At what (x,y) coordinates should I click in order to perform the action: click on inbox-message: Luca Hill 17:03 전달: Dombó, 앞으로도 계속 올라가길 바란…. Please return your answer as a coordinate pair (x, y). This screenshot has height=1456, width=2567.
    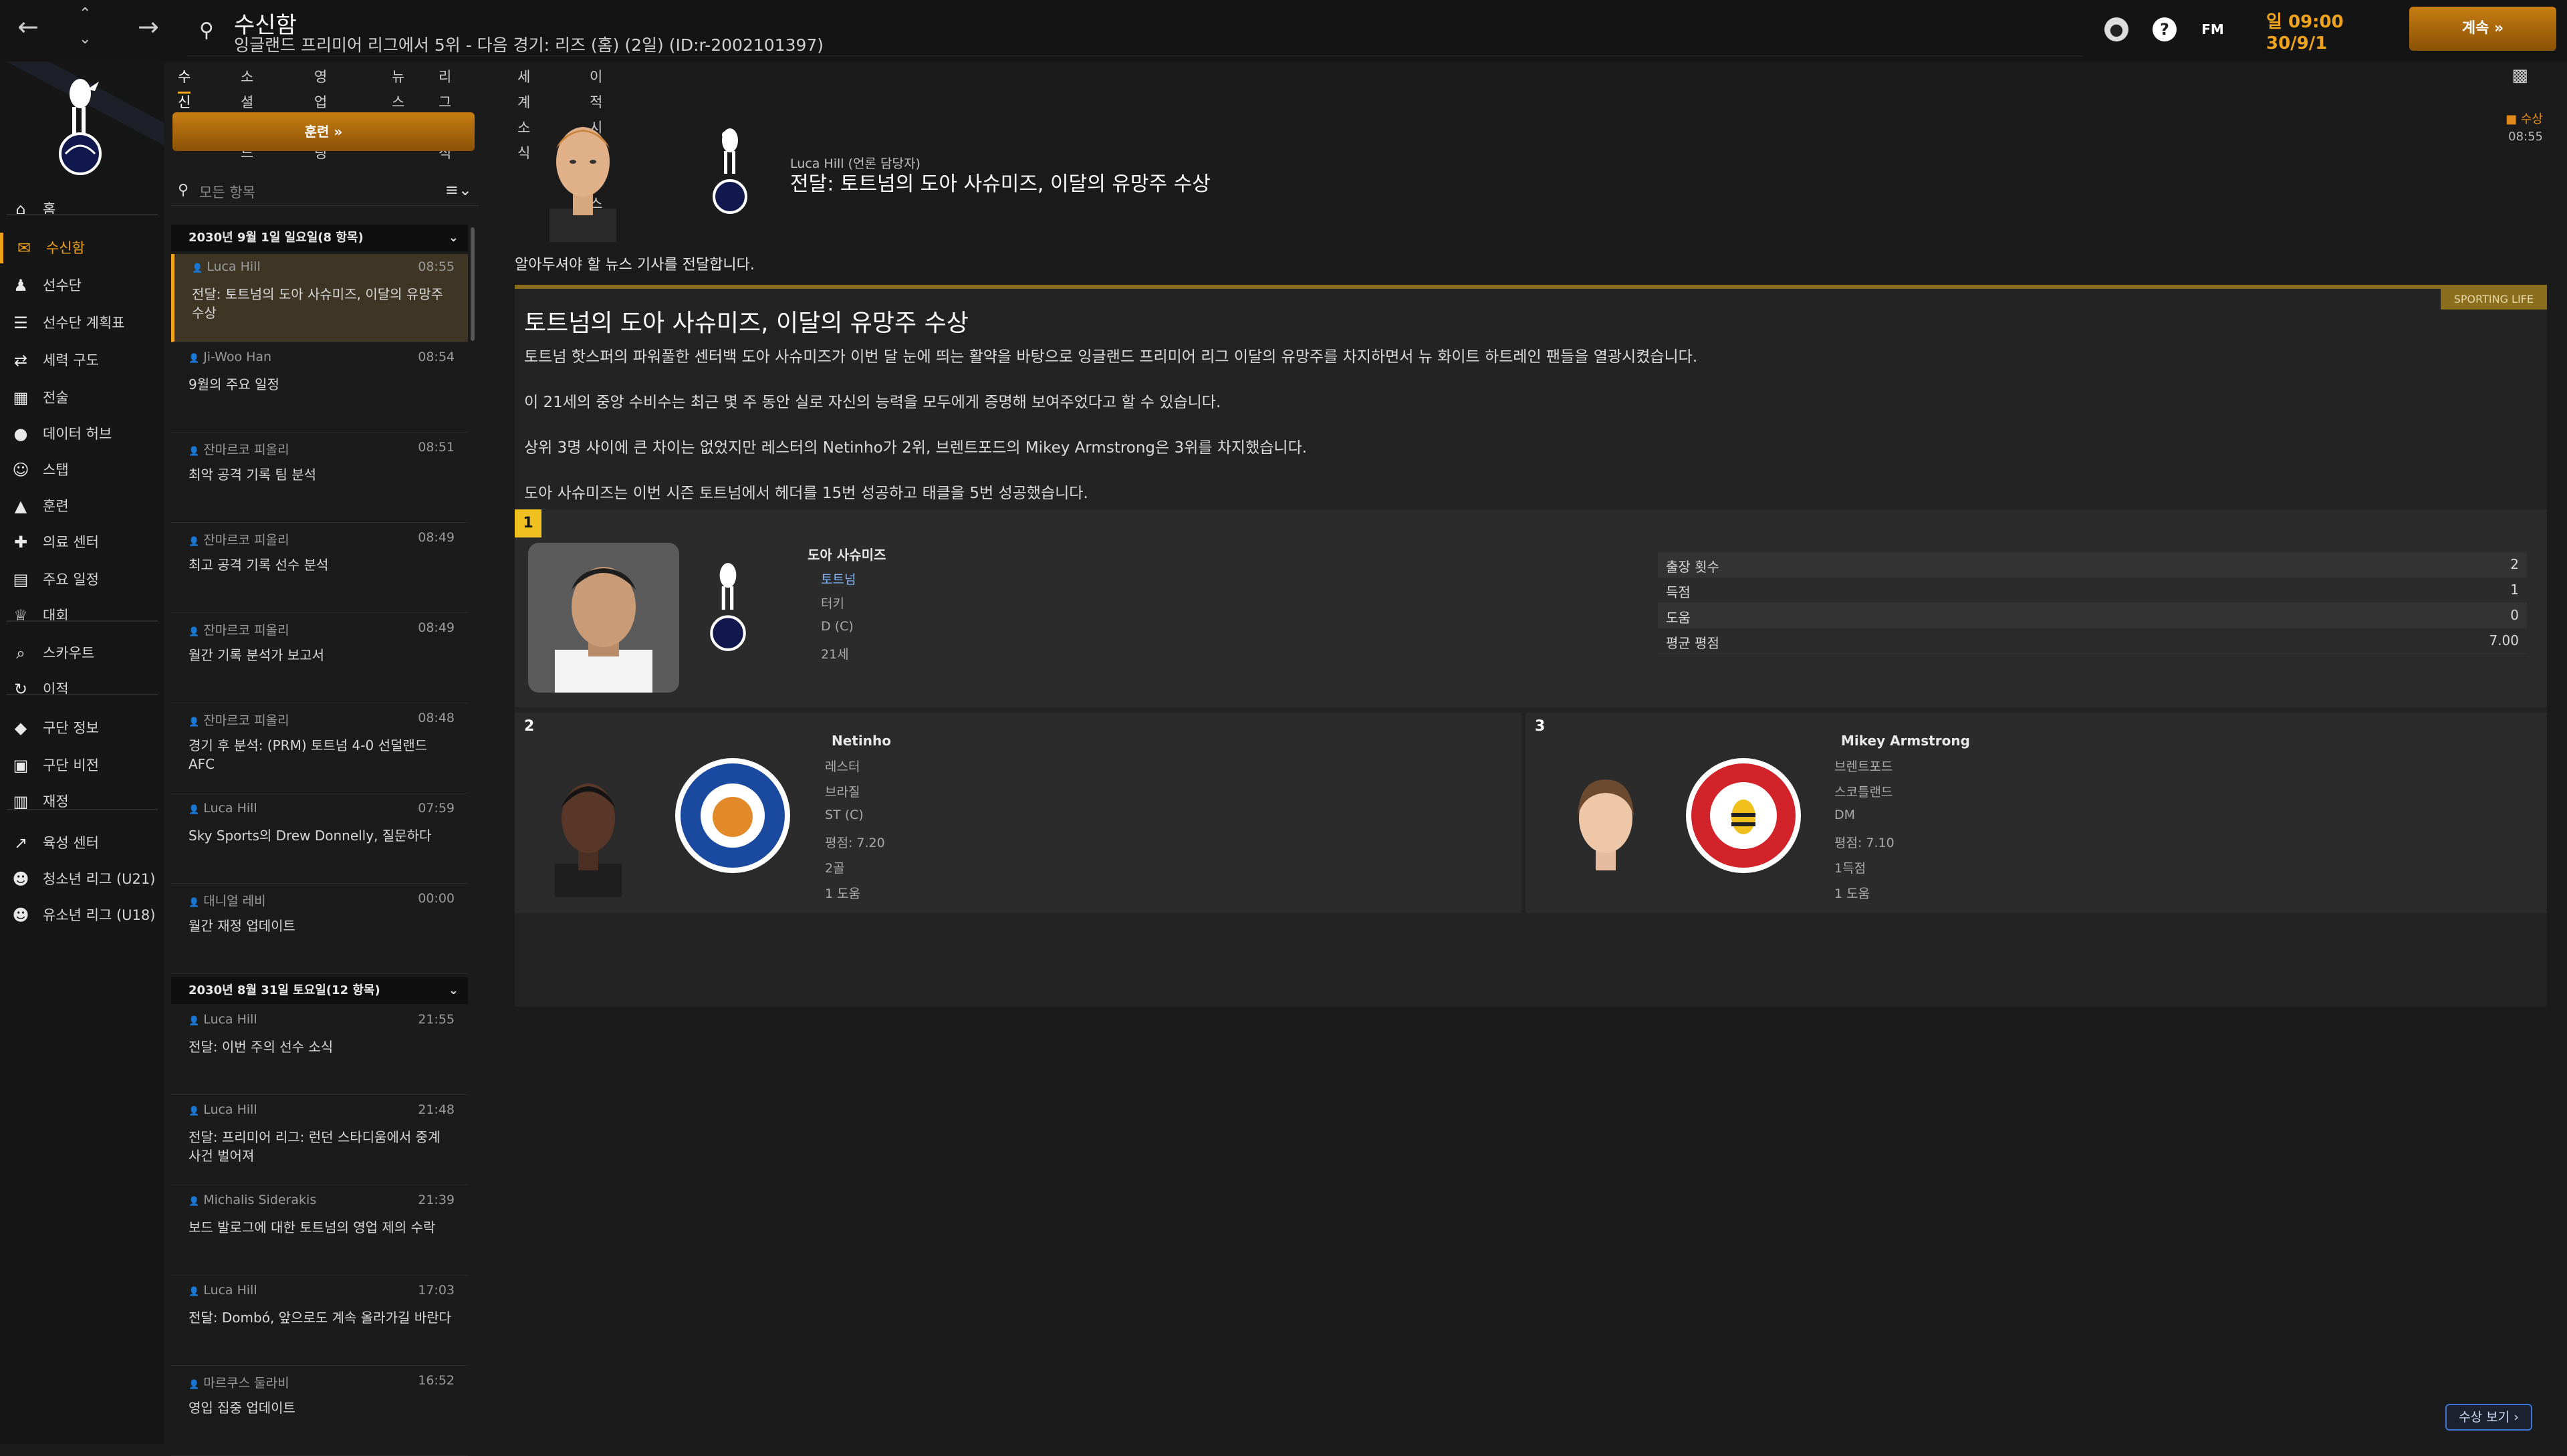
    Looking at the image, I should click on (319, 1322).